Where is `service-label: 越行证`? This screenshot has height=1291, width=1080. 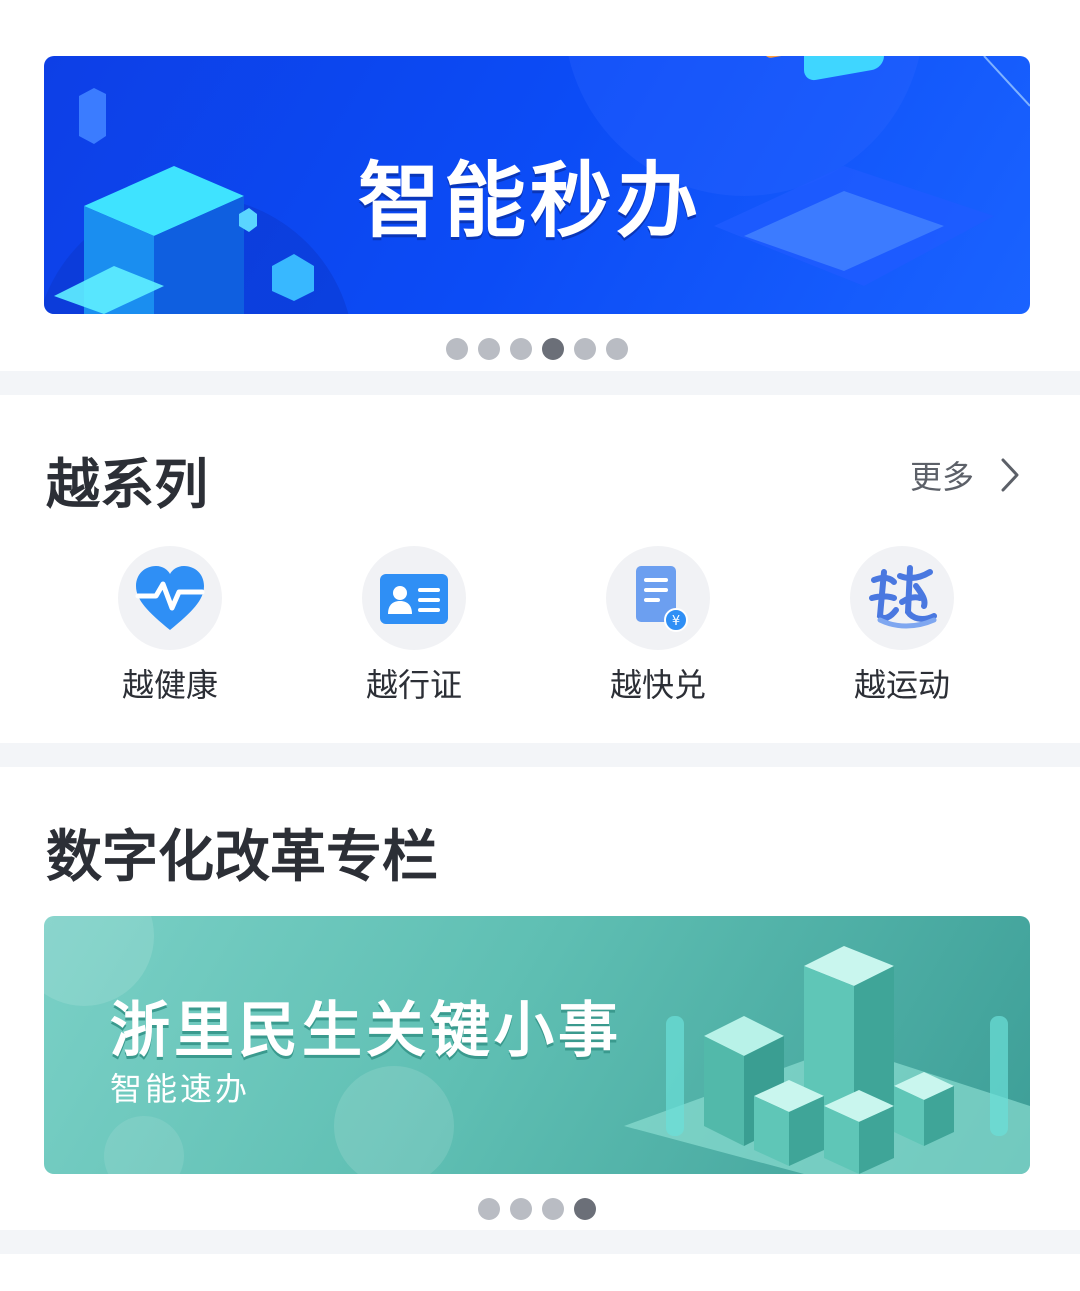
service-label: 越行证 is located at coordinates (413, 685).